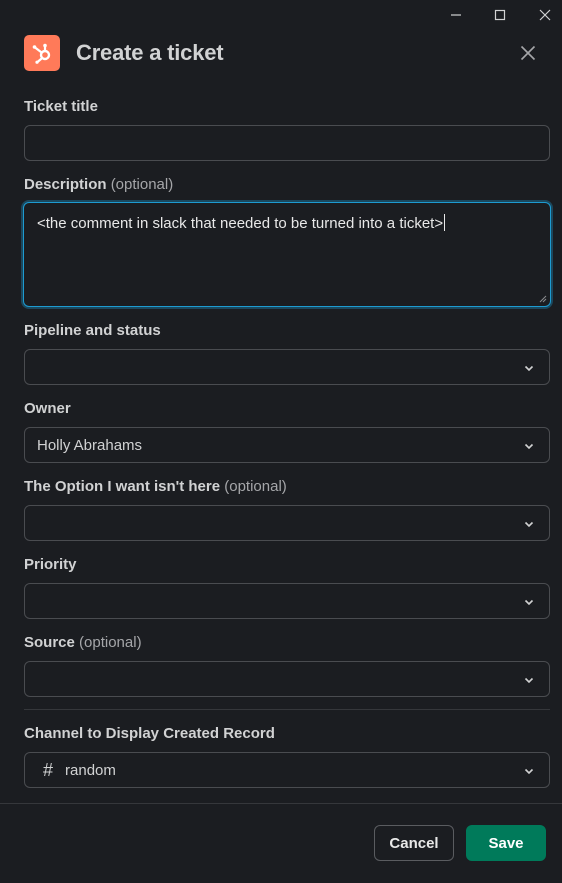  What do you see at coordinates (92, 330) in the screenshot?
I see `pipeline-label: Pipeline and status` at bounding box center [92, 330].